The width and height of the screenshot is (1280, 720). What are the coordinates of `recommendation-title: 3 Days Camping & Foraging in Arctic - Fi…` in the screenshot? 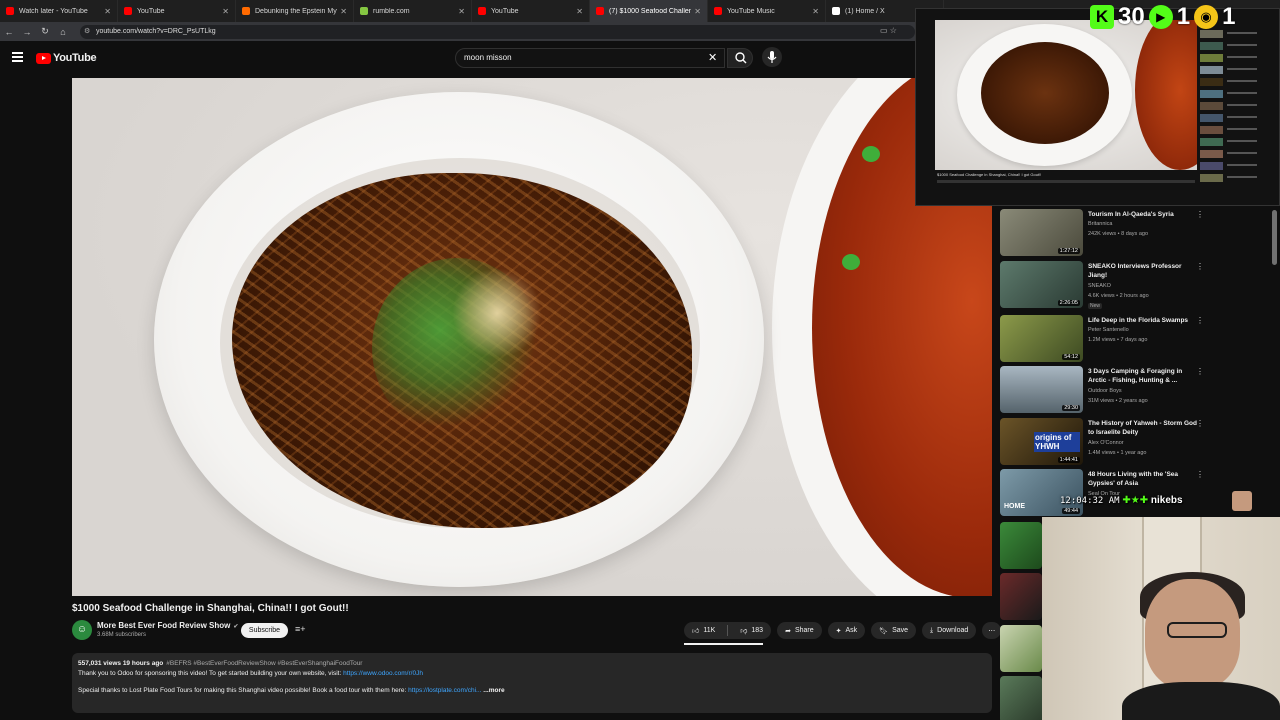 It's located at (1143, 376).